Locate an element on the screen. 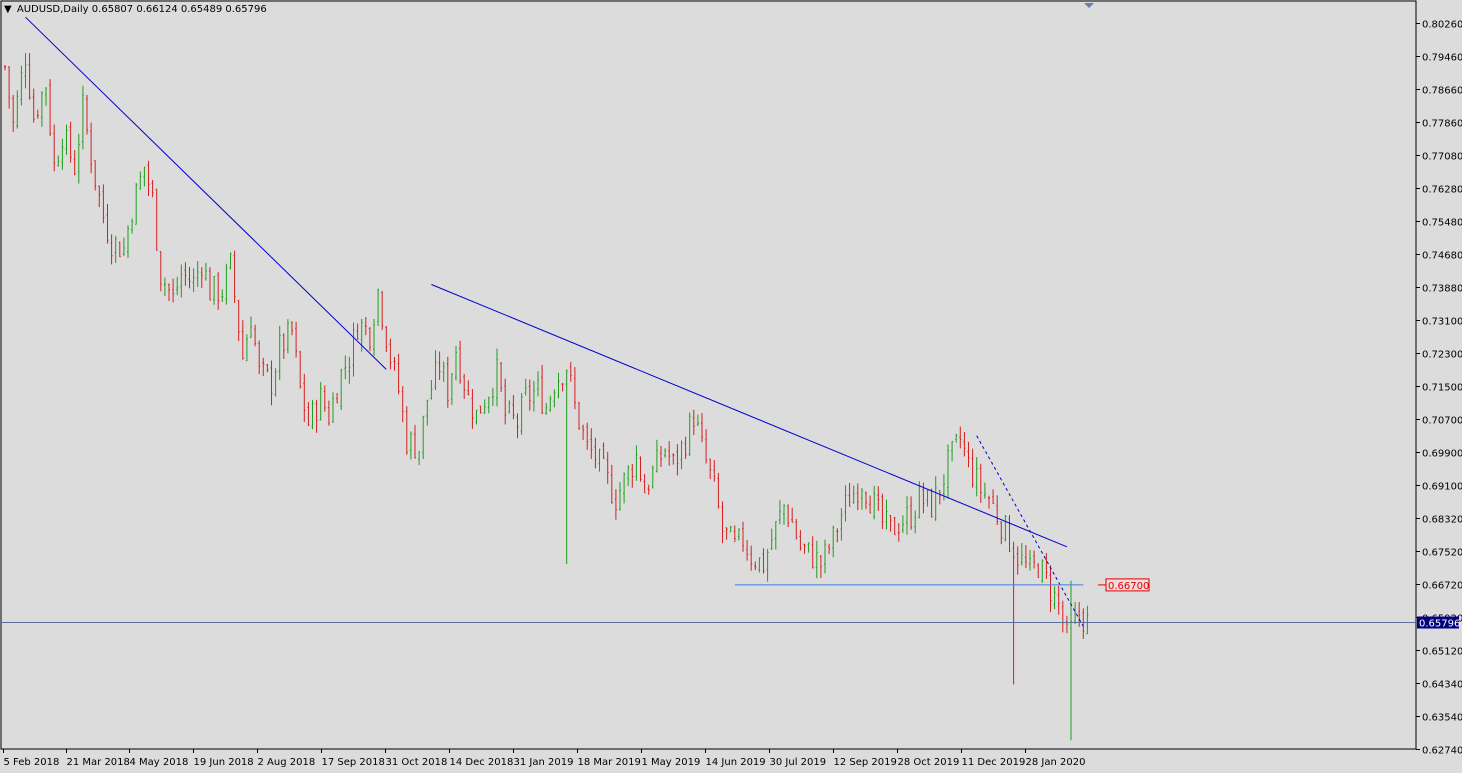 This screenshot has height=773, width=1462. y-tick-label: 0.78660 is located at coordinates (1442, 91).